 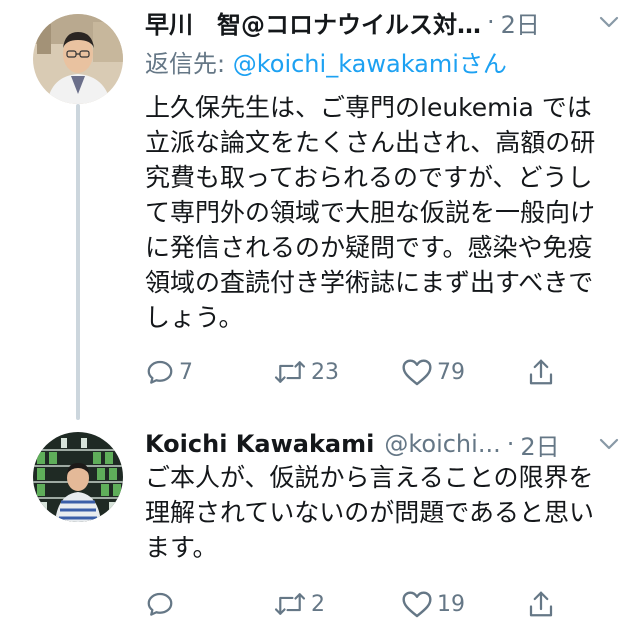 I want to click on retweet-count: 2, so click(x=318, y=604).